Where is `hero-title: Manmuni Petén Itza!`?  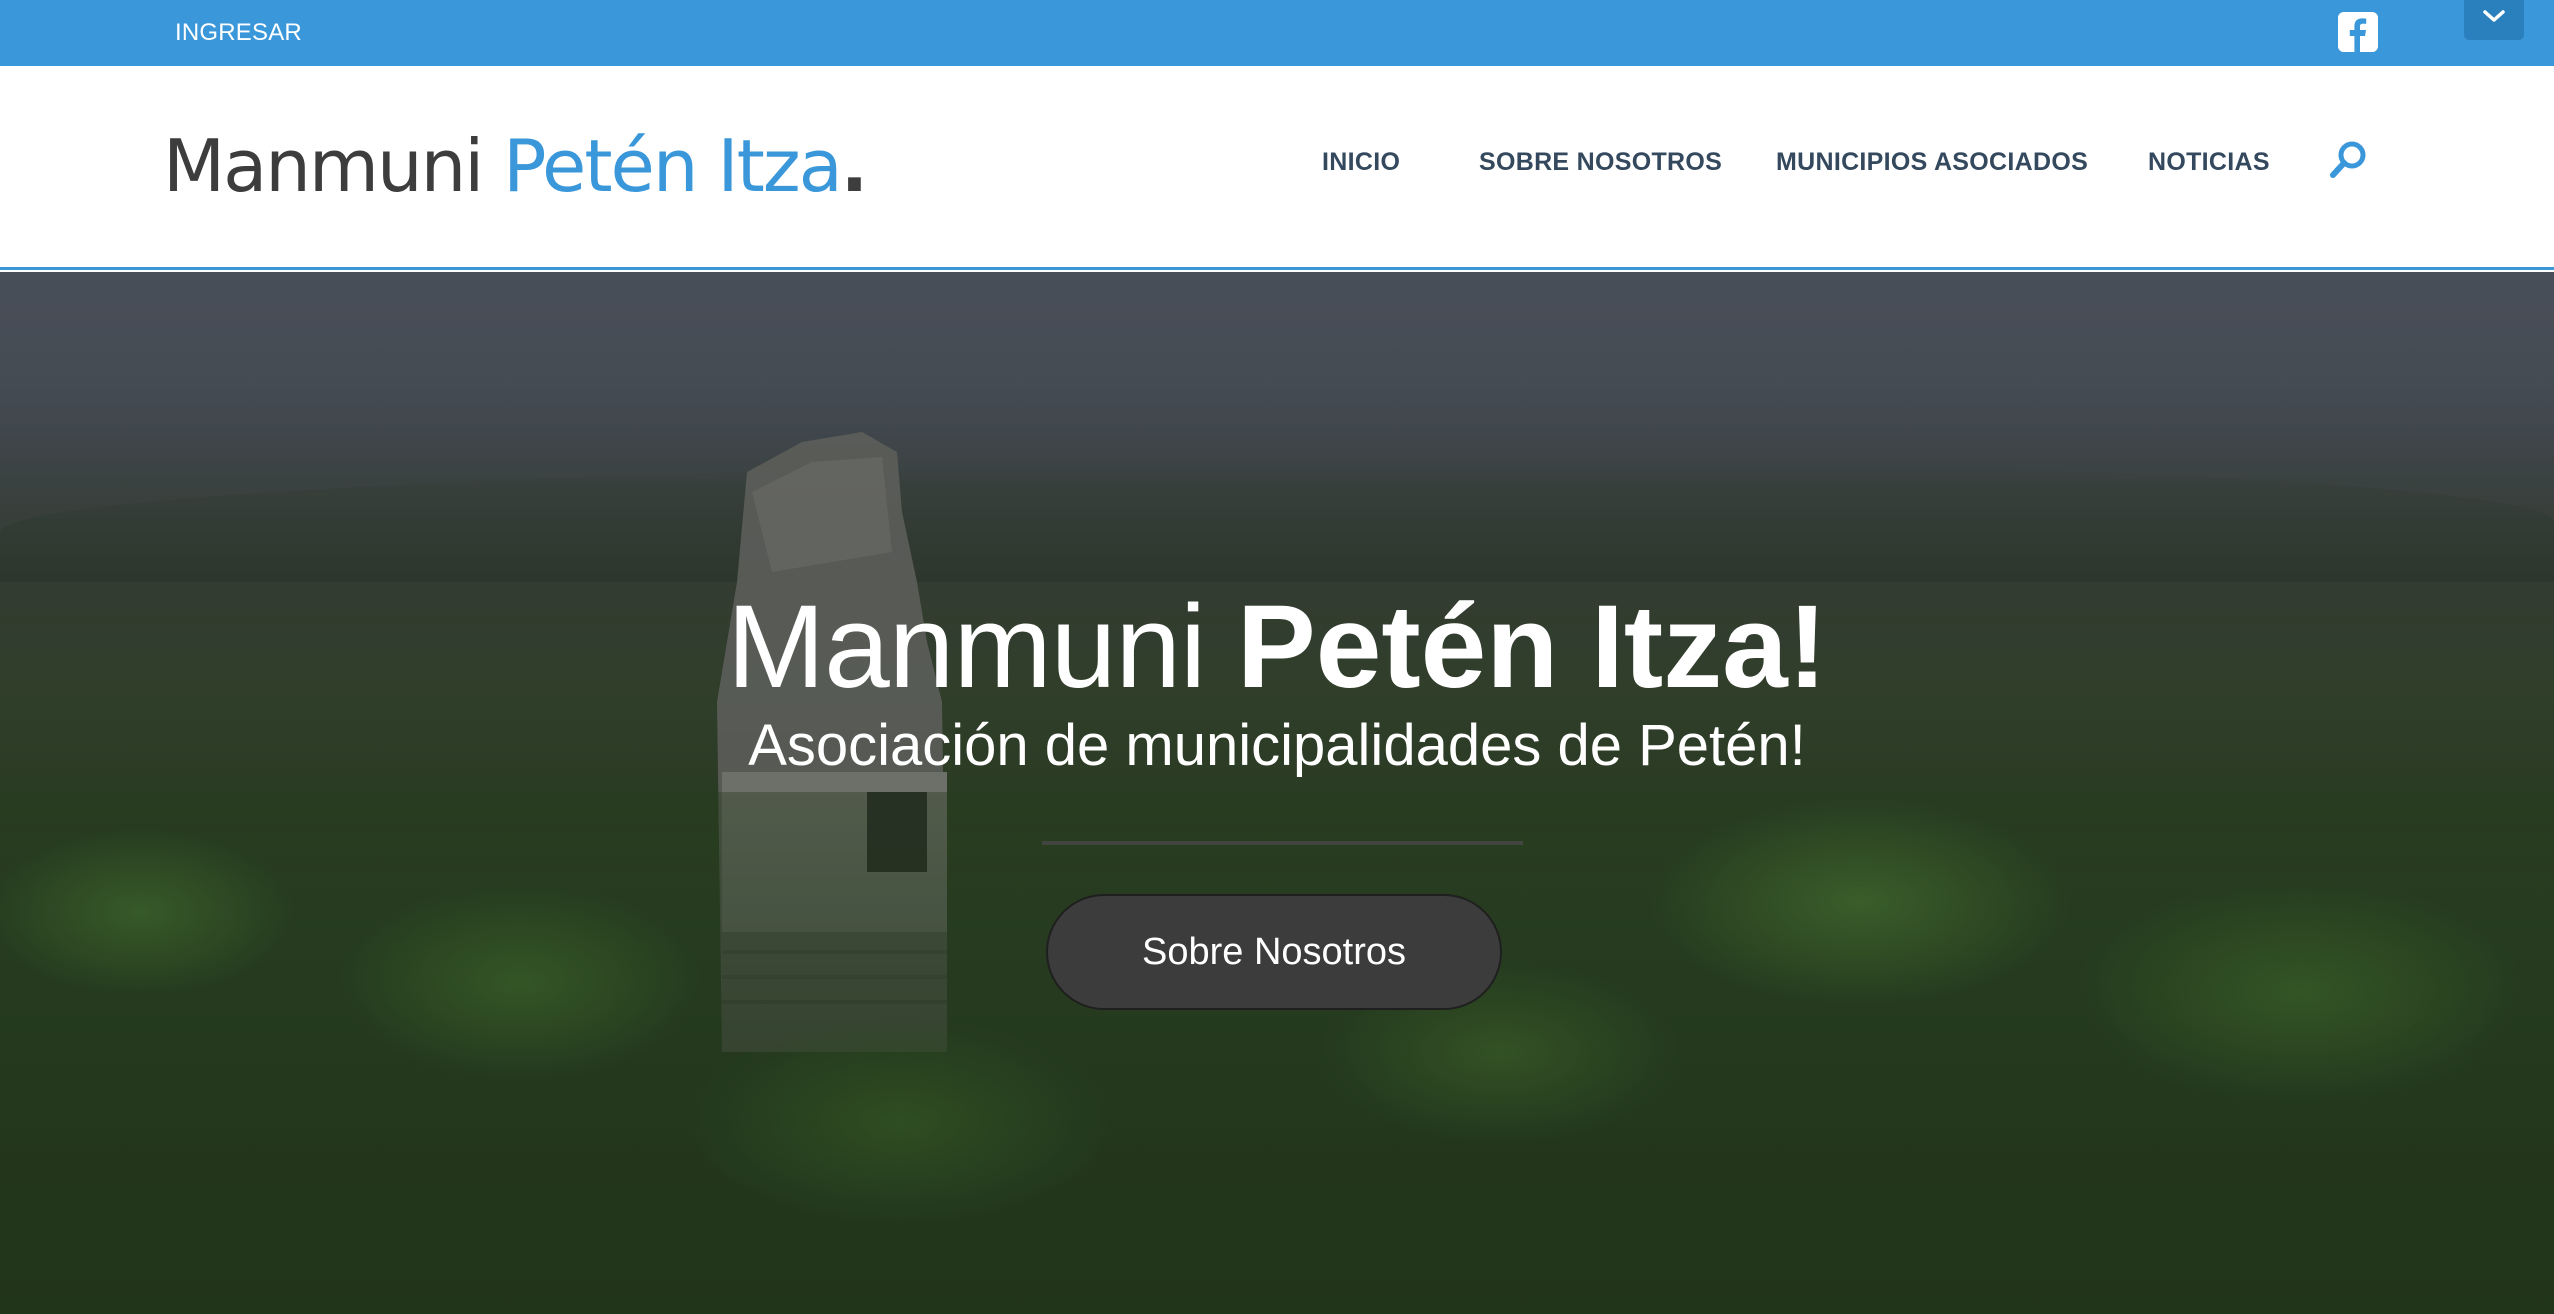 hero-title: Manmuni Petén Itza! is located at coordinates (1277, 647).